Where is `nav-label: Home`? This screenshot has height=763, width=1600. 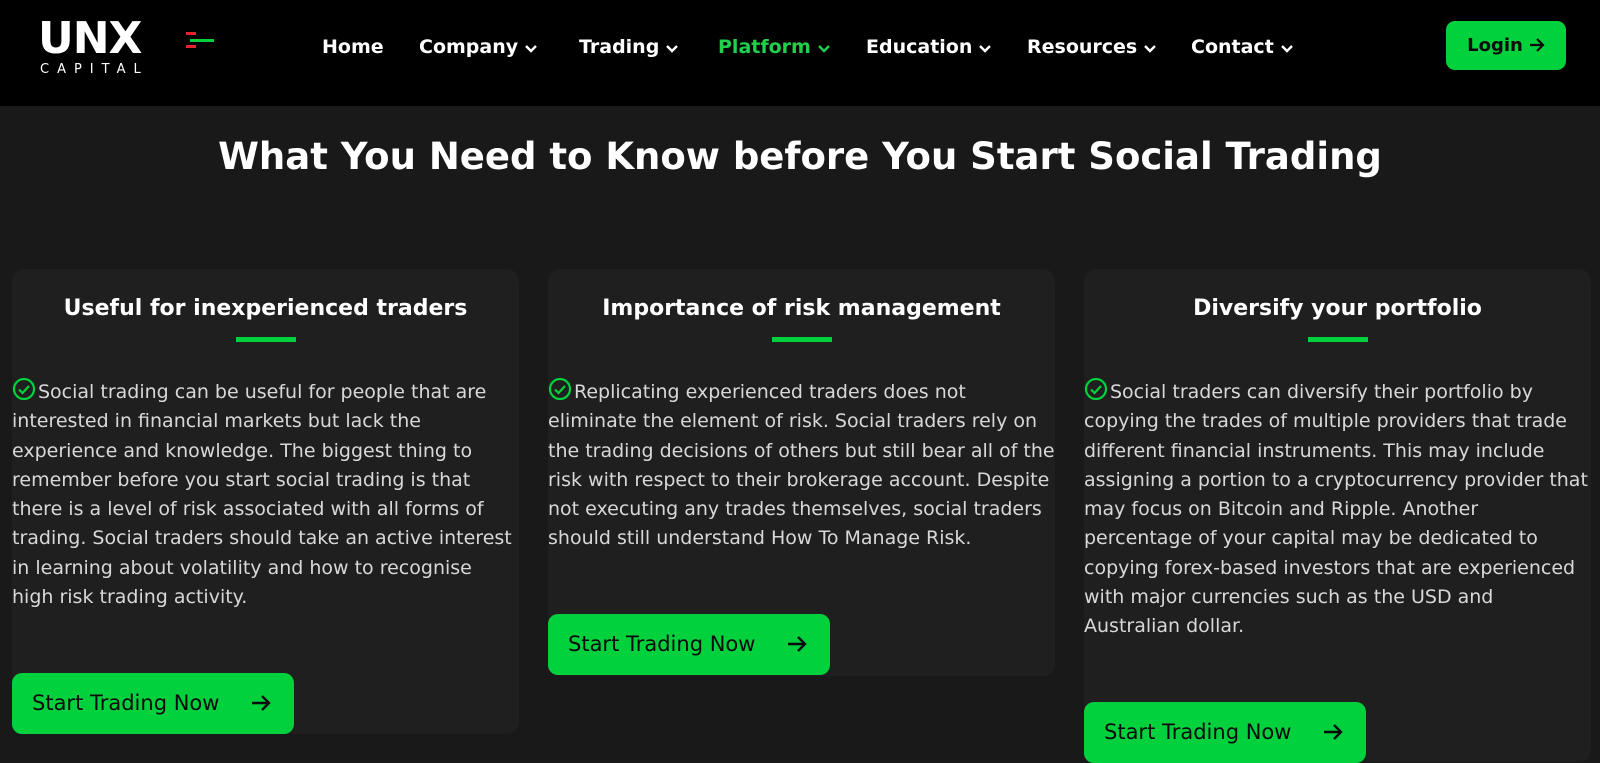 nav-label: Home is located at coordinates (353, 47).